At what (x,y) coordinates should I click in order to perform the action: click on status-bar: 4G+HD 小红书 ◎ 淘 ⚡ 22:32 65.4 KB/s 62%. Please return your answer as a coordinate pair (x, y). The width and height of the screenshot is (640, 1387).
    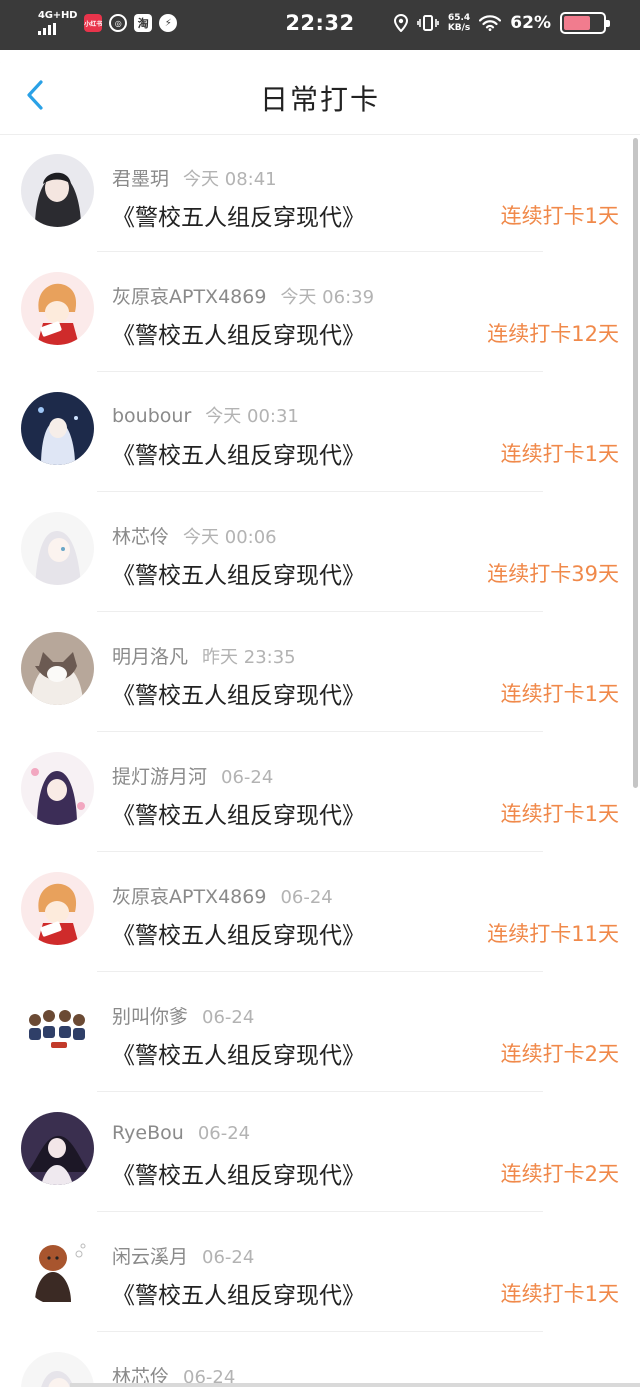
    Looking at the image, I should click on (320, 25).